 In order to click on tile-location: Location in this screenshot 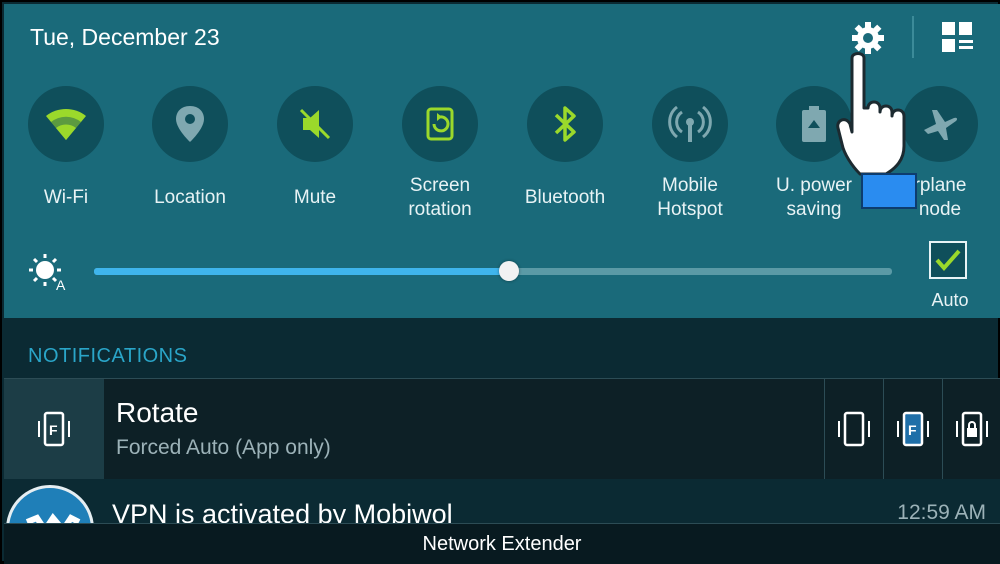, I will do `click(190, 148)`.